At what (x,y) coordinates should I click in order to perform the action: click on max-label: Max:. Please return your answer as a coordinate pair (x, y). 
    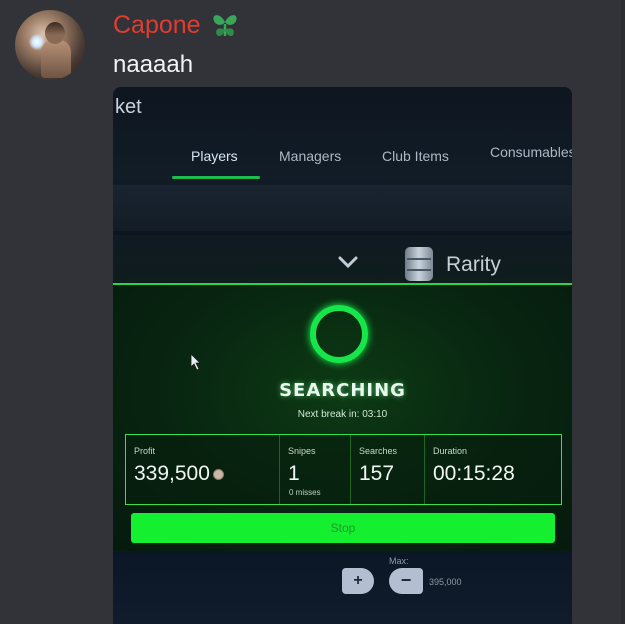
    Looking at the image, I should click on (399, 561).